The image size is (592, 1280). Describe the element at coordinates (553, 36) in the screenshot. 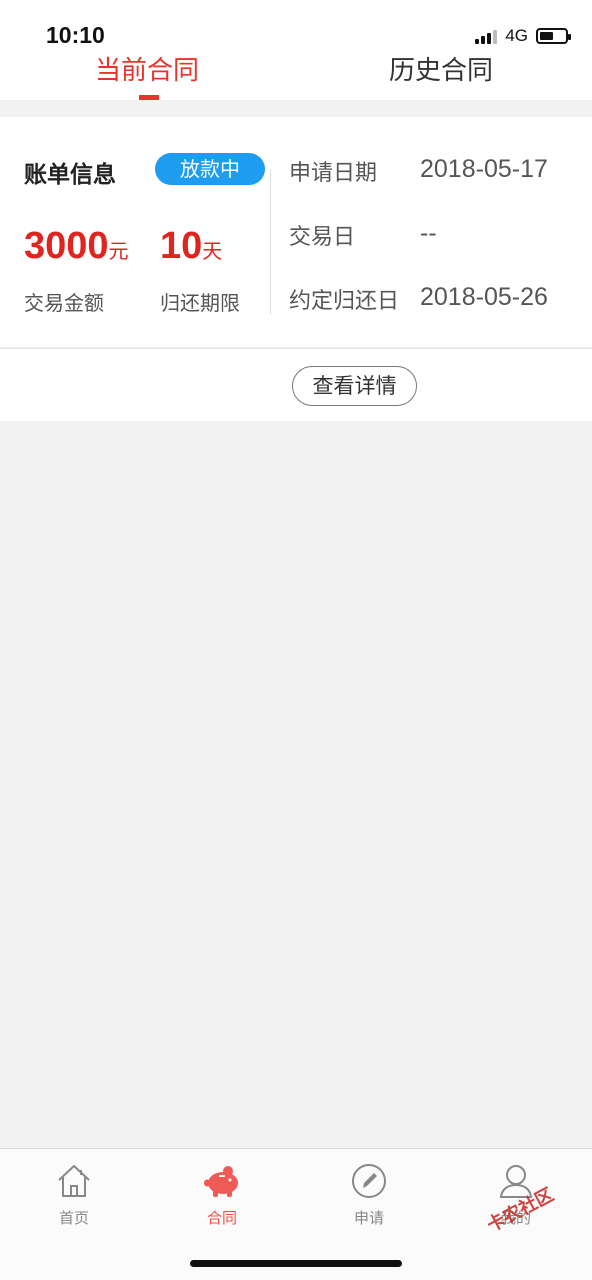

I see `battery-icon` at that location.